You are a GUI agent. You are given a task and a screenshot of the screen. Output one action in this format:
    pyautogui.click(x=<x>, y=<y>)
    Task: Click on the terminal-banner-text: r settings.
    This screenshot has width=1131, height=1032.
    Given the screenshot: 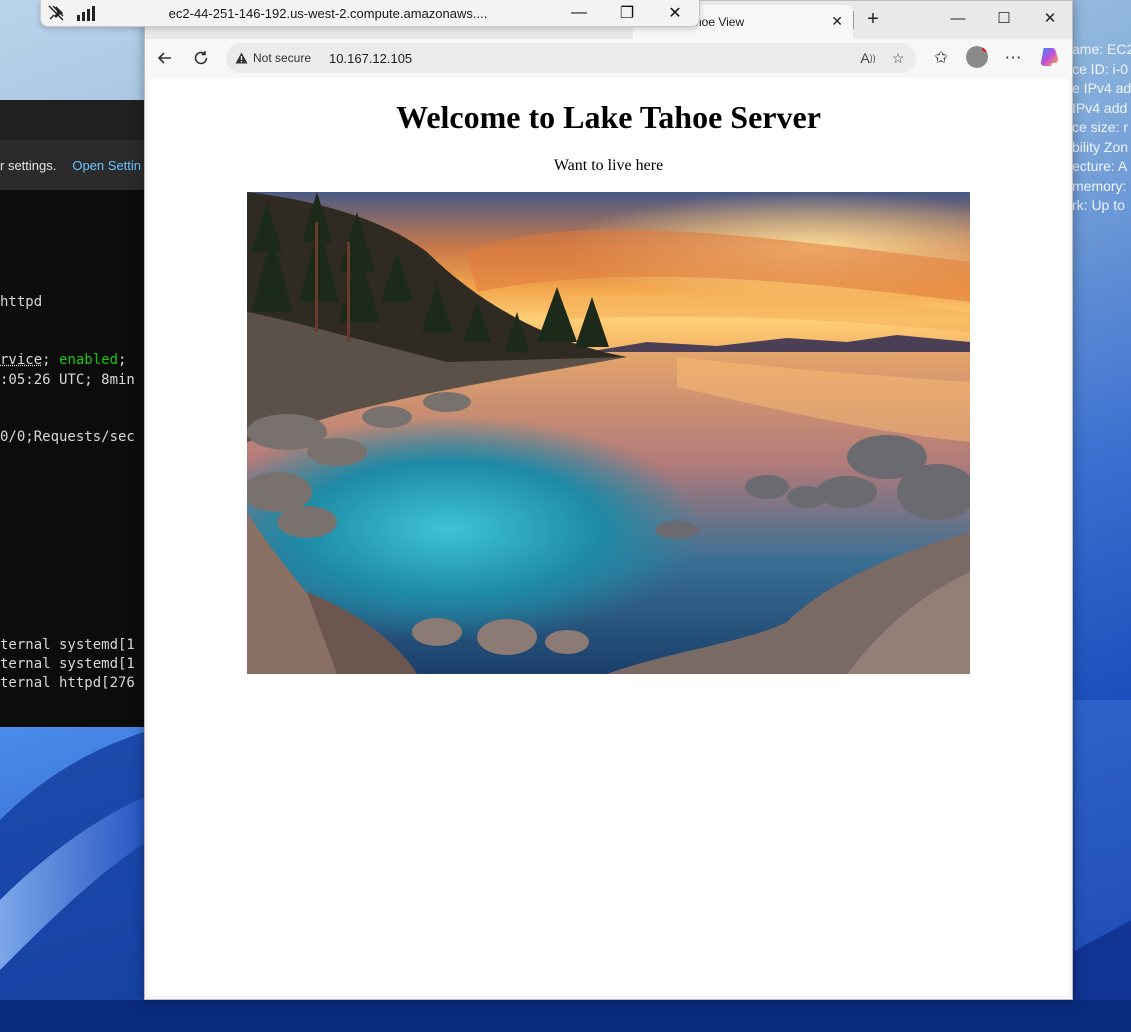 What is the action you would take?
    pyautogui.click(x=28, y=165)
    